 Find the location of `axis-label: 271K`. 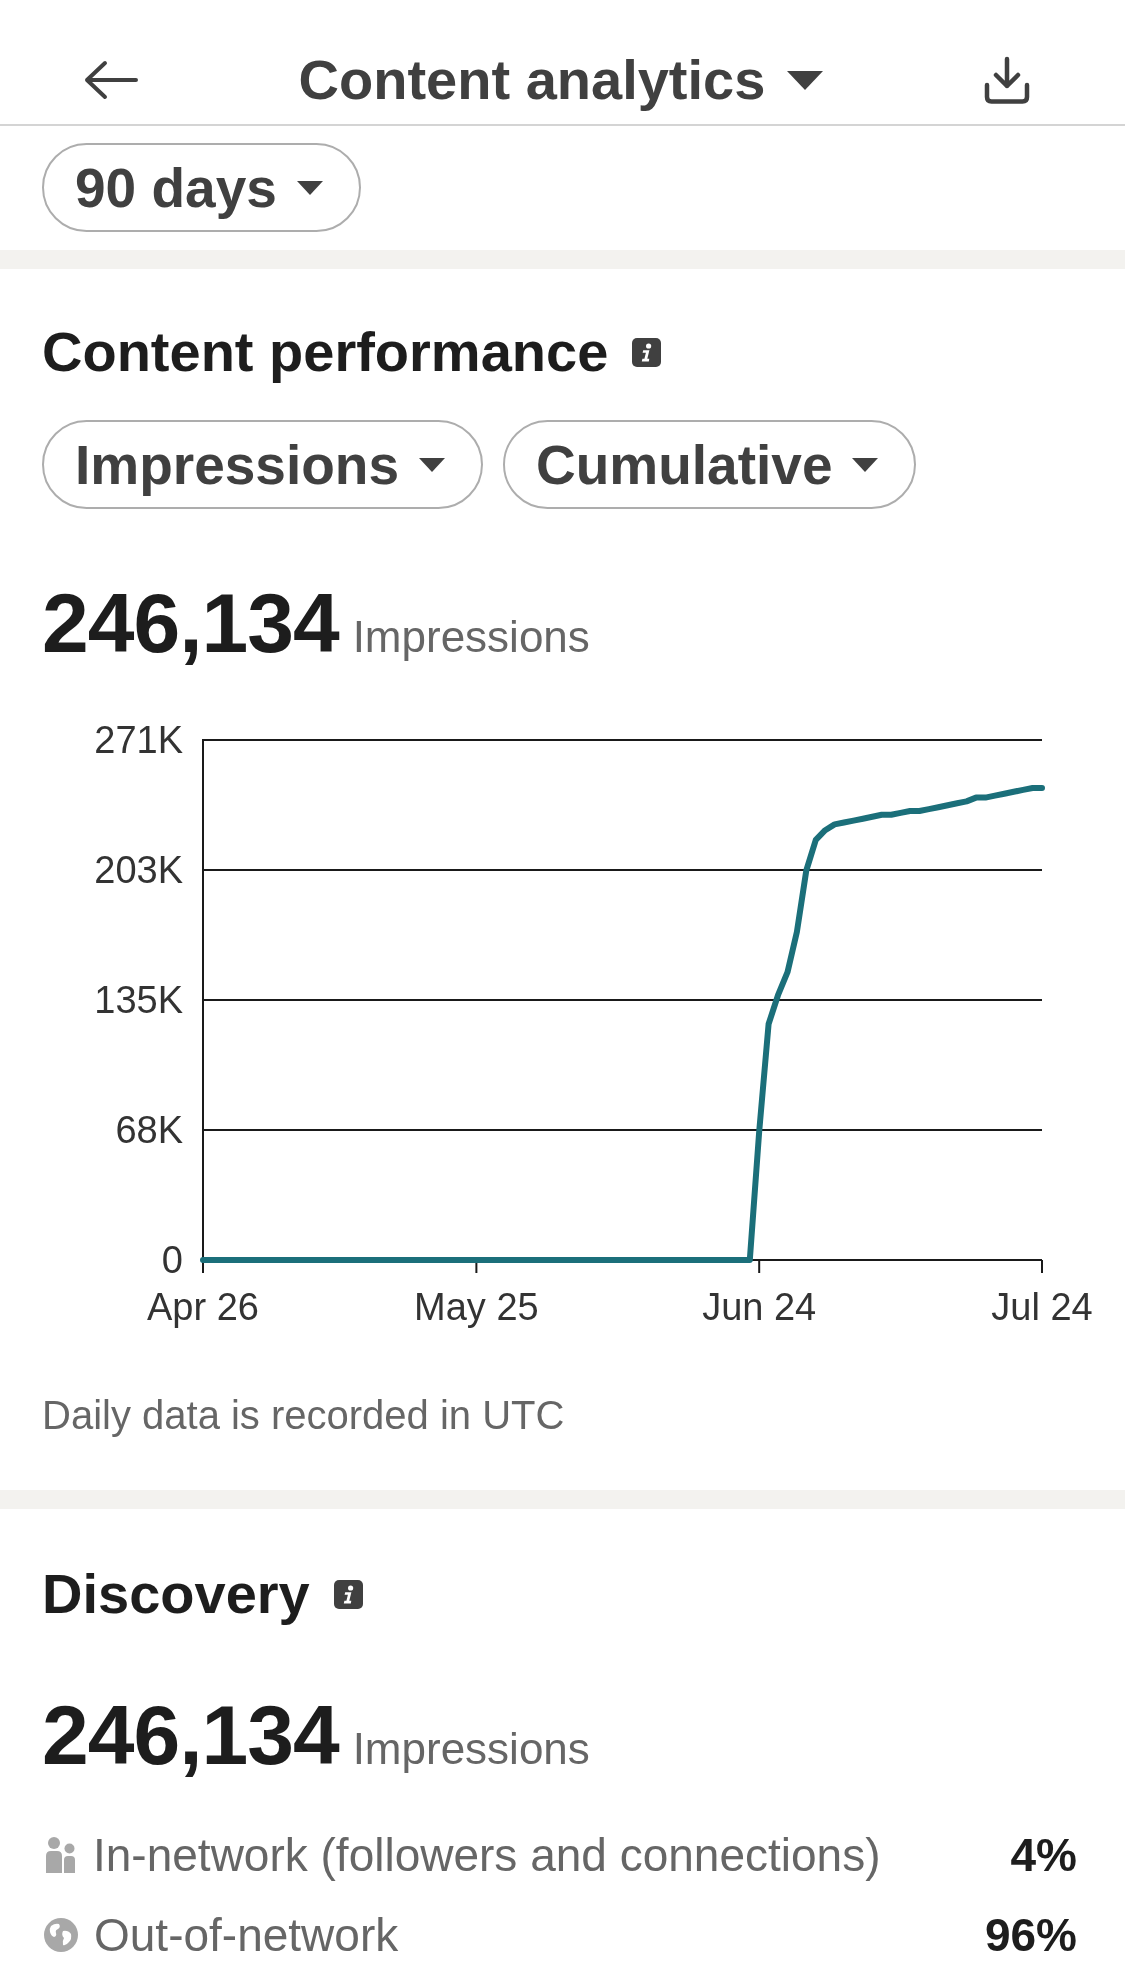

axis-label: 271K is located at coordinates (138, 740).